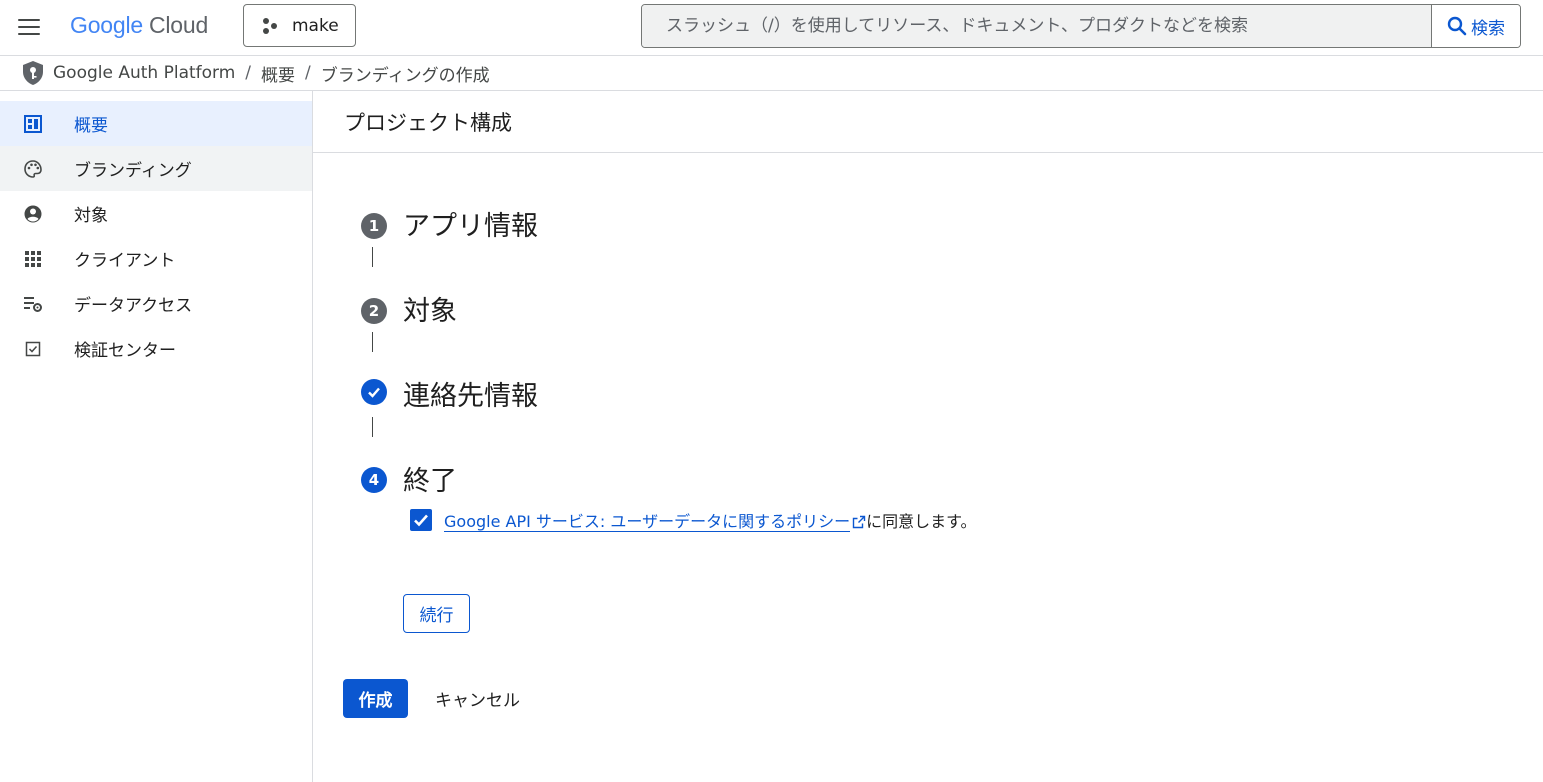  I want to click on search-button-label: 検索, so click(1488, 28).